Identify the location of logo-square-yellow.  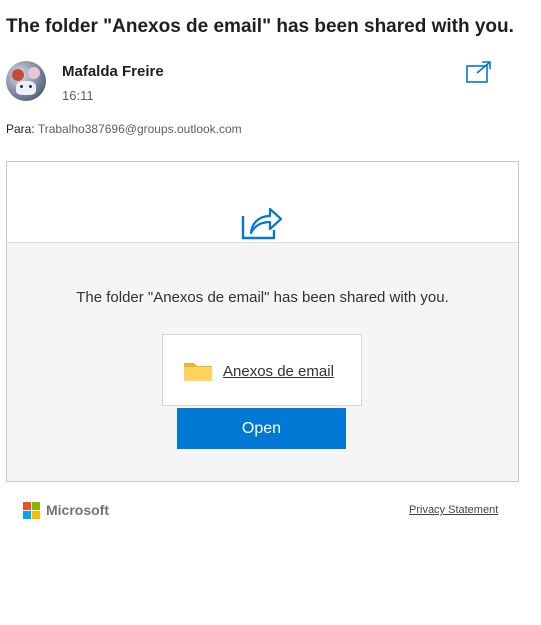
(36, 515).